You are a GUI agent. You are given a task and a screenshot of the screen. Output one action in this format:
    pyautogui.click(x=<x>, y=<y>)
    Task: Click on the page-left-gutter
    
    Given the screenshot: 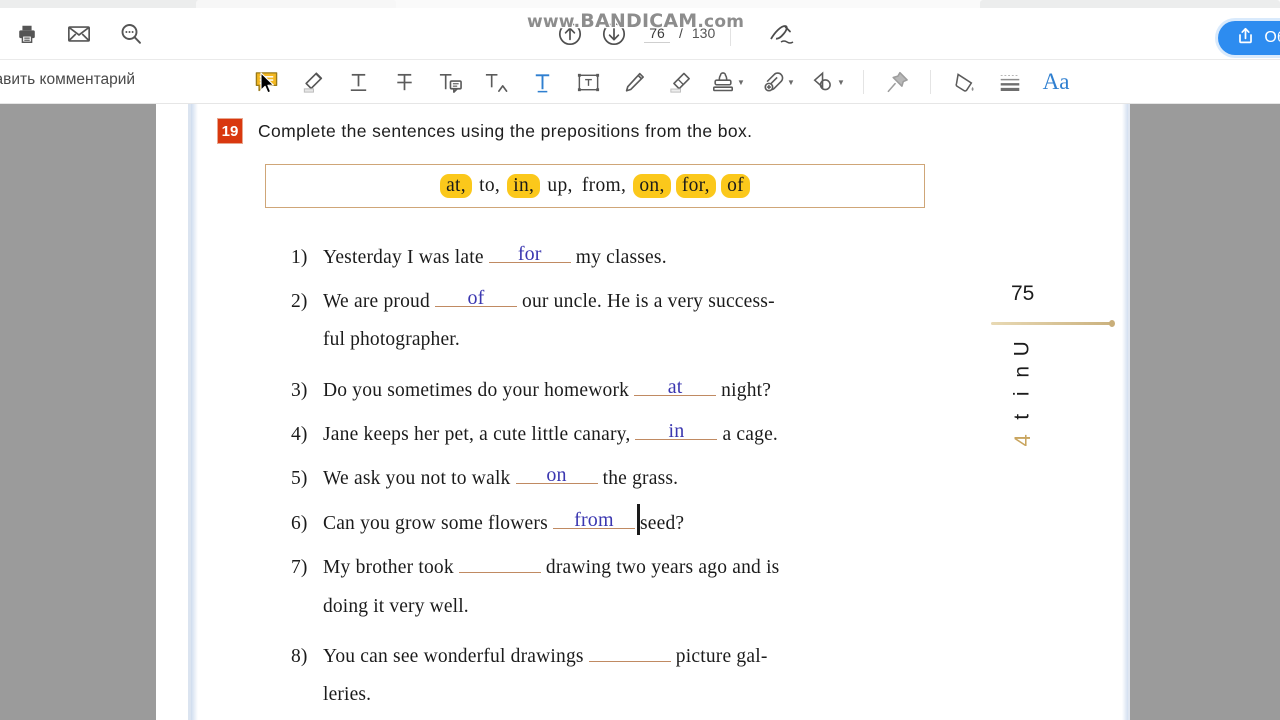 What is the action you would take?
    pyautogui.click(x=172, y=412)
    